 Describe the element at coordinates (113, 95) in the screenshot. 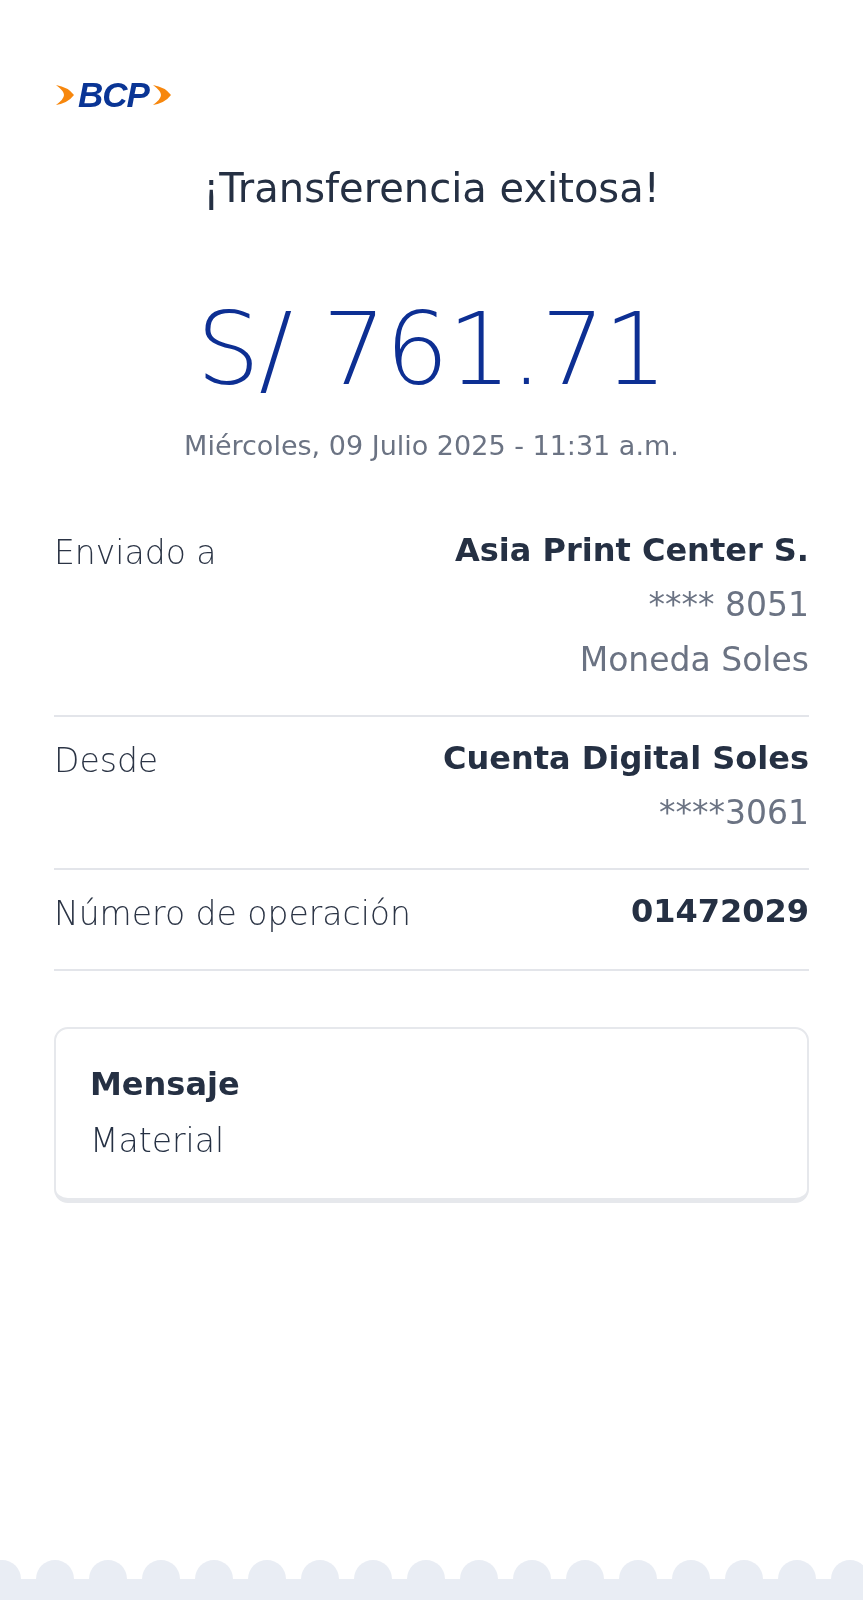

I see `bank-logo: BCP` at that location.